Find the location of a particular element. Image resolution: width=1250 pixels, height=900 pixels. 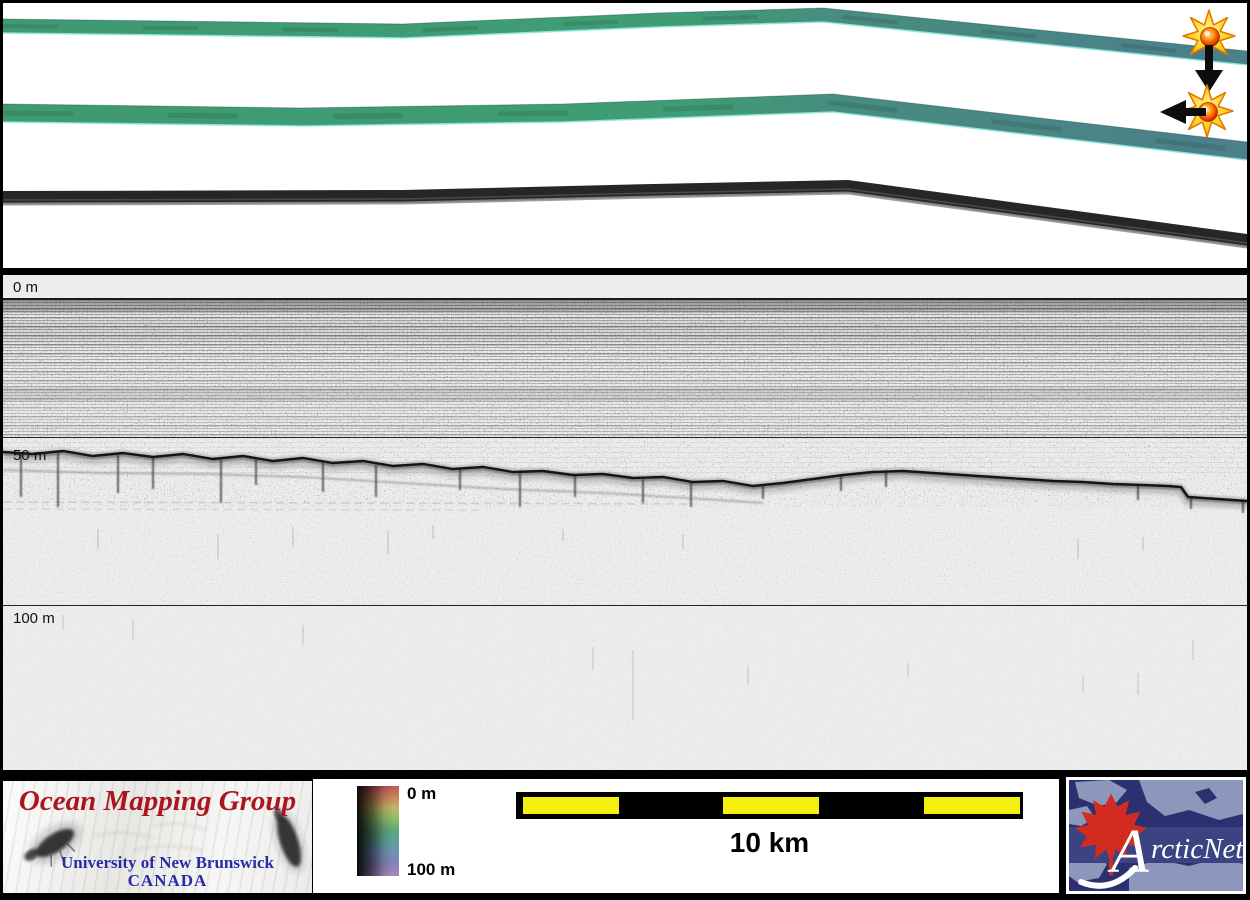

echogram-top-border is located at coordinates (625, 273).